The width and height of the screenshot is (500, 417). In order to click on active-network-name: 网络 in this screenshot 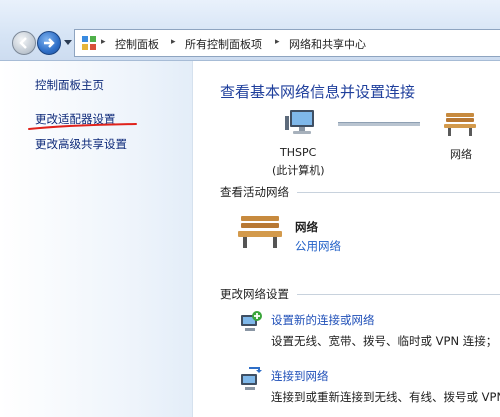, I will do `click(306, 227)`.